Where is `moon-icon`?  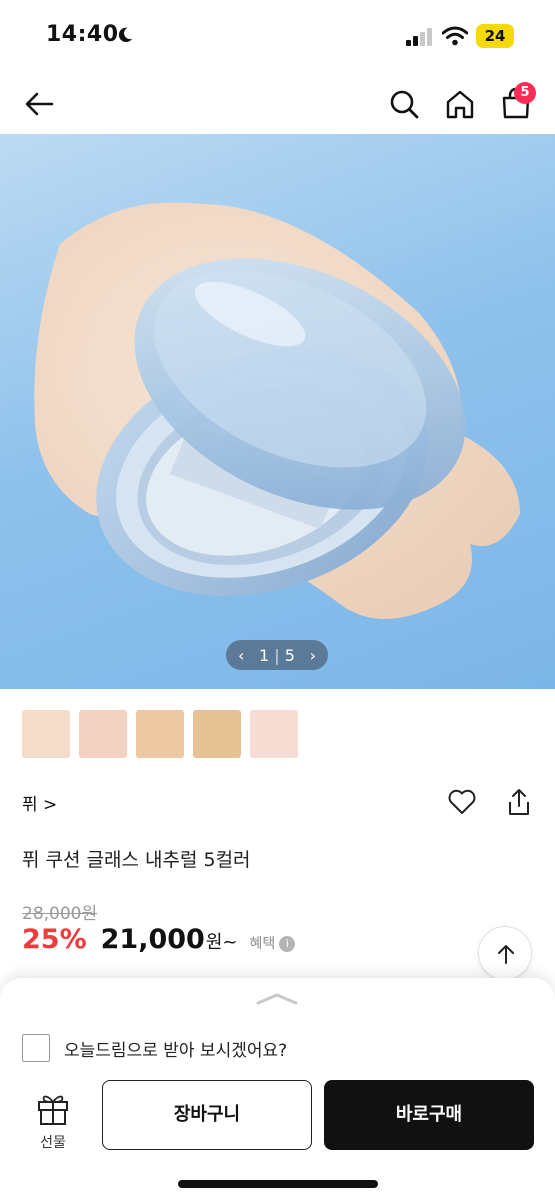
moon-icon is located at coordinates (125, 35).